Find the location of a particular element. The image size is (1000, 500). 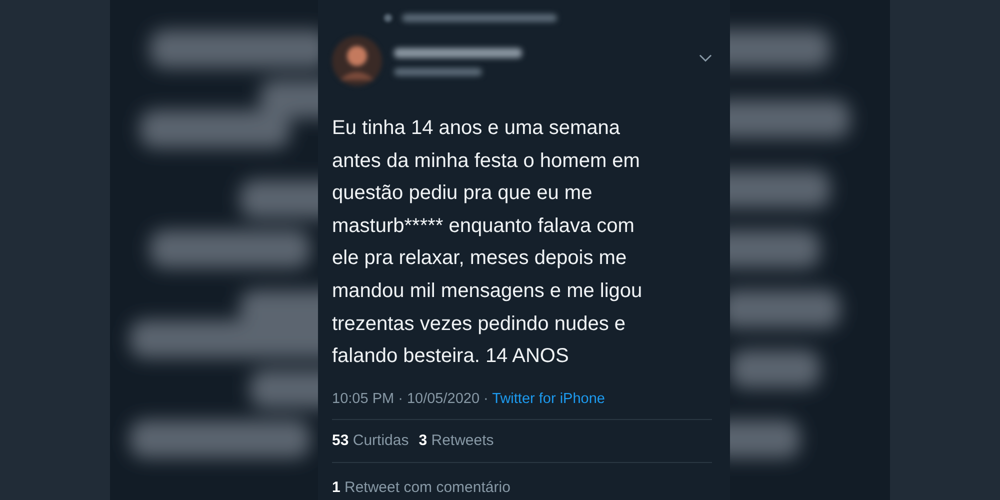

likes-count: 53 Curtidas is located at coordinates (370, 441).